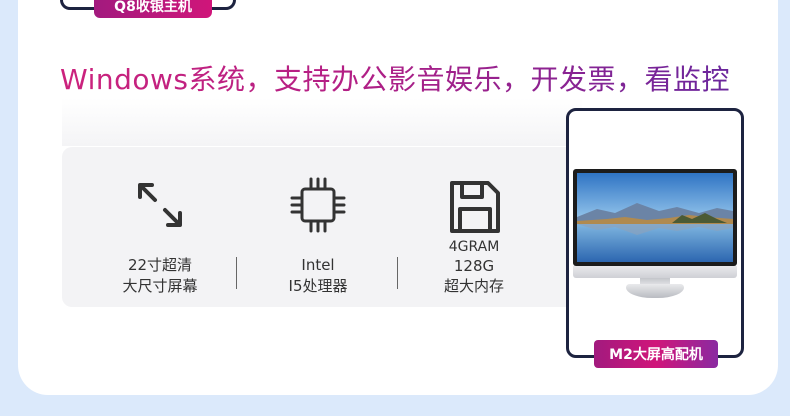 This screenshot has width=790, height=416. What do you see at coordinates (322, 122) in the screenshot?
I see `spec-panel-fade` at bounding box center [322, 122].